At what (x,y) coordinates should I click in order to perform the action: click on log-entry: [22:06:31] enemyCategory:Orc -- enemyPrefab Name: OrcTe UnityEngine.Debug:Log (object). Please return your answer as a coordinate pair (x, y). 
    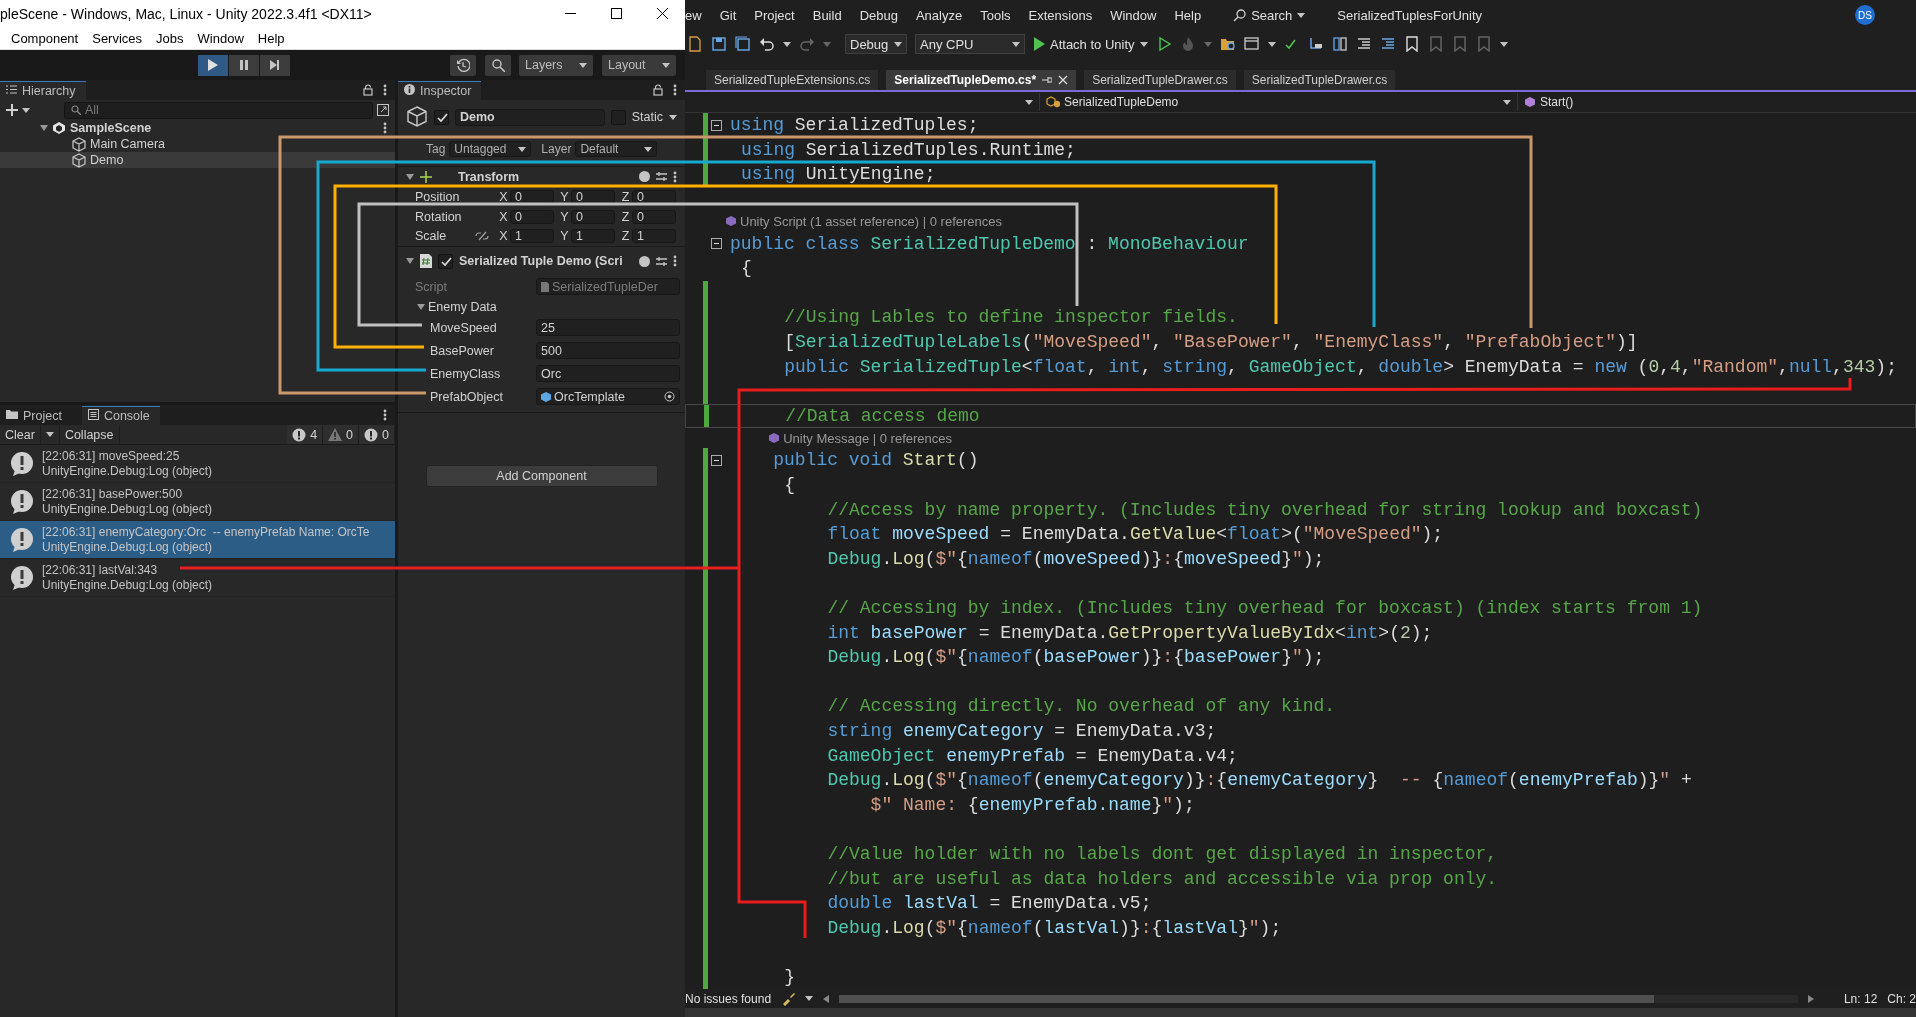
    Looking at the image, I should click on (197, 540).